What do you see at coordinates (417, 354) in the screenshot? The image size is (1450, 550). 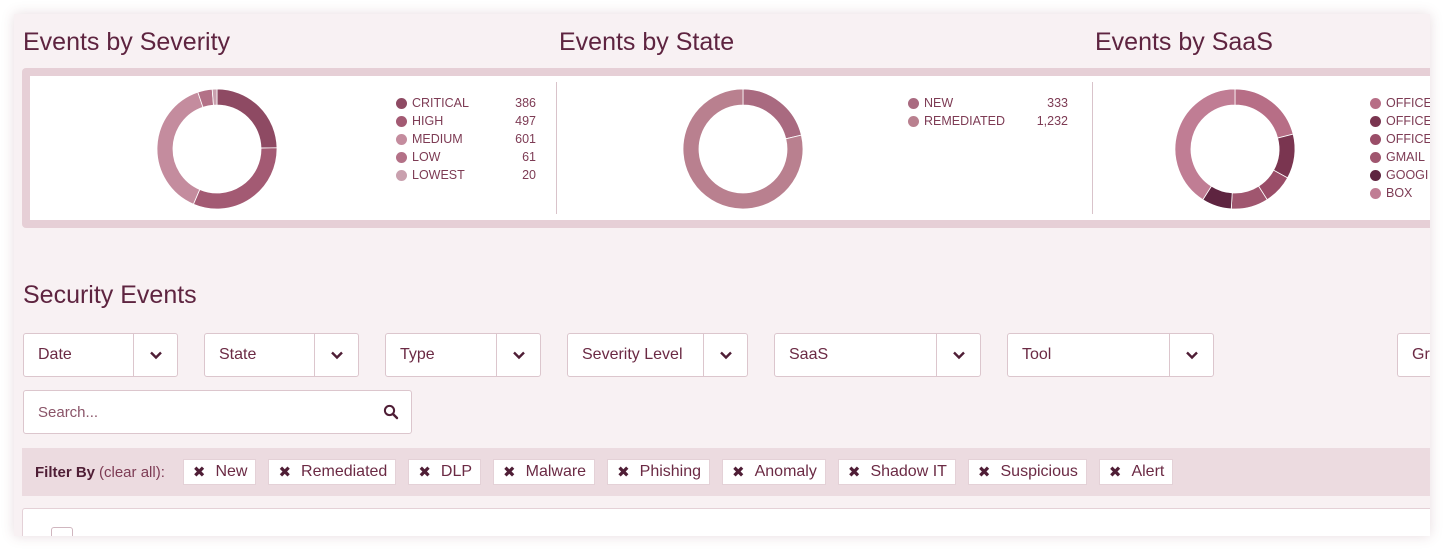 I see `dropdown-label: Type` at bounding box center [417, 354].